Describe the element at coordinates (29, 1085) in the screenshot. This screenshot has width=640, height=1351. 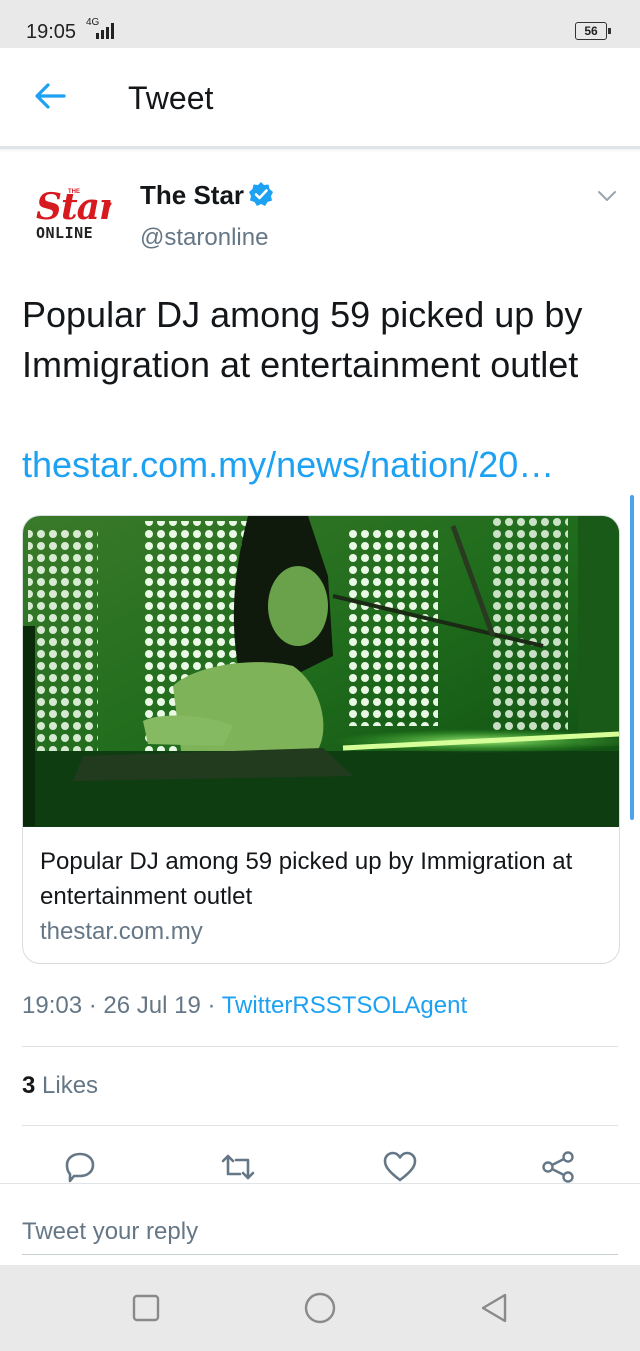
I see `likes-number: 3` at that location.